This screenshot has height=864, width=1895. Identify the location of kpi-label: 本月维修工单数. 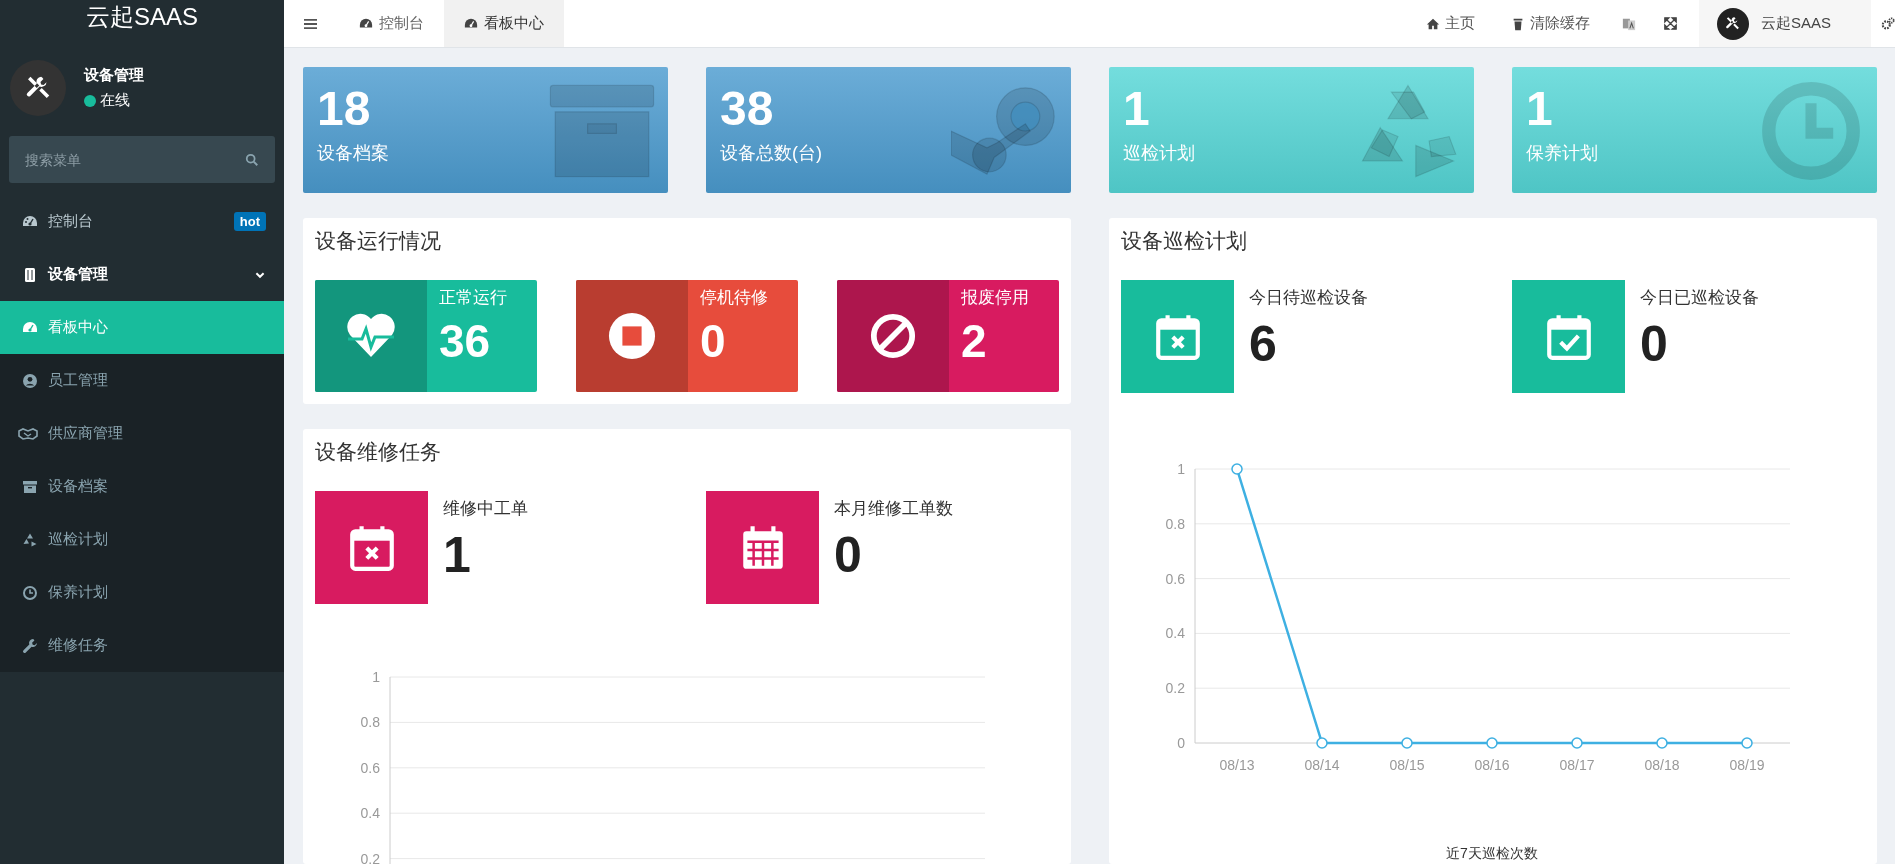
(893, 509).